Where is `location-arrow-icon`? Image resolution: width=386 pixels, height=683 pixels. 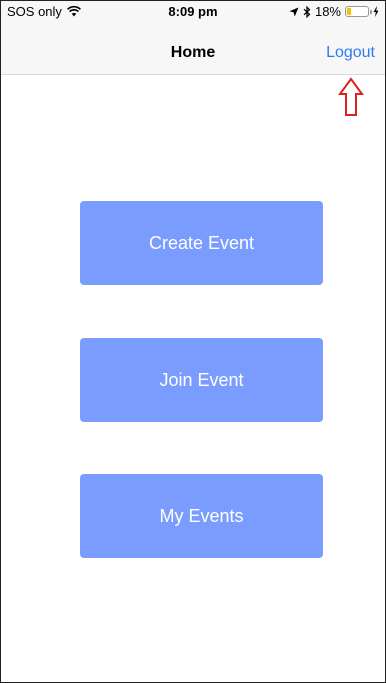
location-arrow-icon is located at coordinates (294, 11).